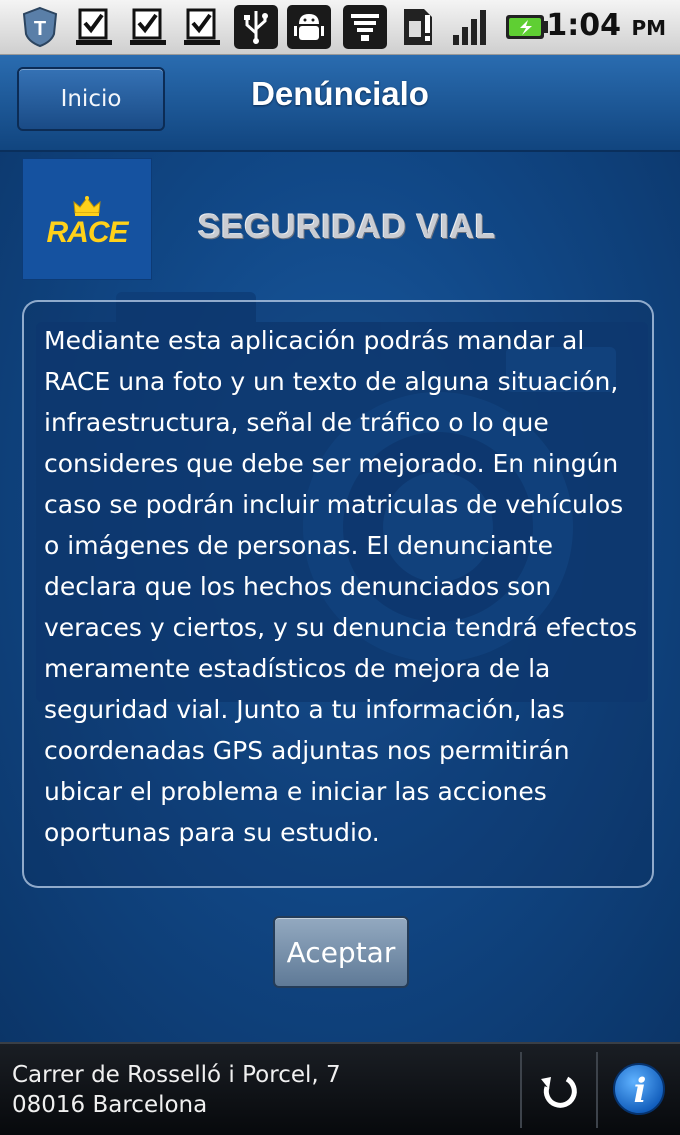 Image resolution: width=680 pixels, height=1135 pixels. I want to click on usb-icon, so click(256, 27).